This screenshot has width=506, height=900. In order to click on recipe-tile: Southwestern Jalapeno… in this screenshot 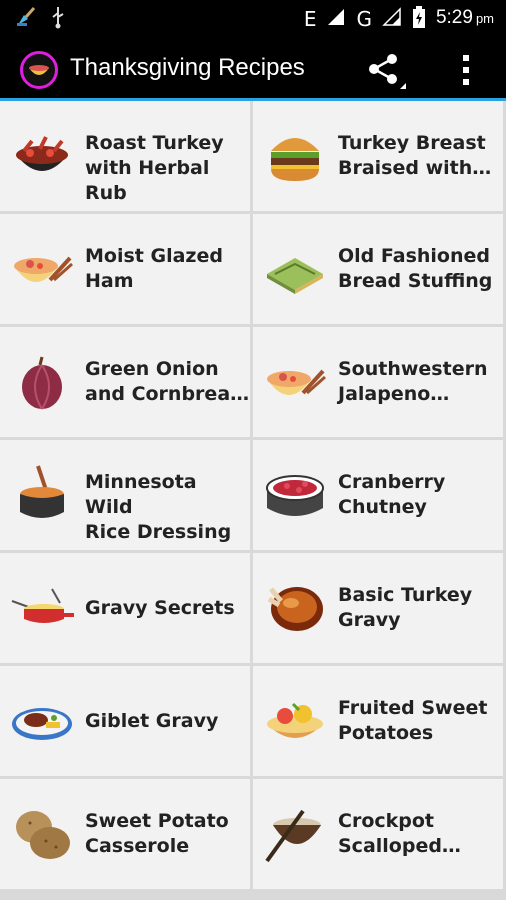, I will do `click(379, 383)`.